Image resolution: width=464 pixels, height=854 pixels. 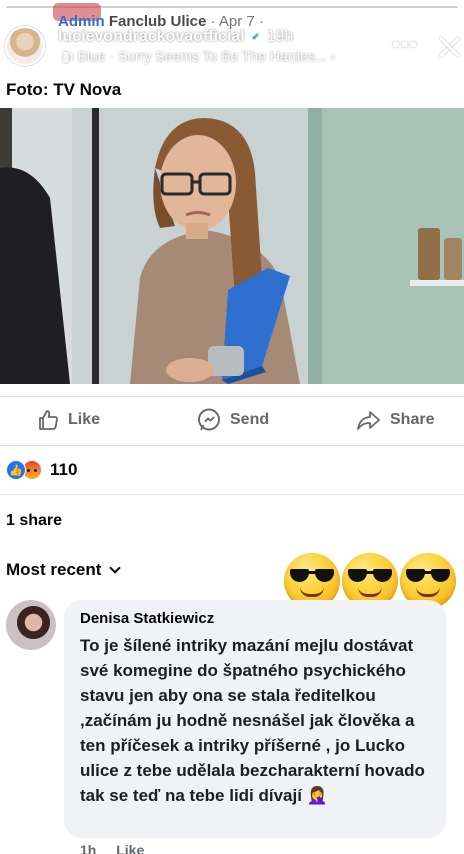 I want to click on commenter-avatar, so click(x=31, y=625).